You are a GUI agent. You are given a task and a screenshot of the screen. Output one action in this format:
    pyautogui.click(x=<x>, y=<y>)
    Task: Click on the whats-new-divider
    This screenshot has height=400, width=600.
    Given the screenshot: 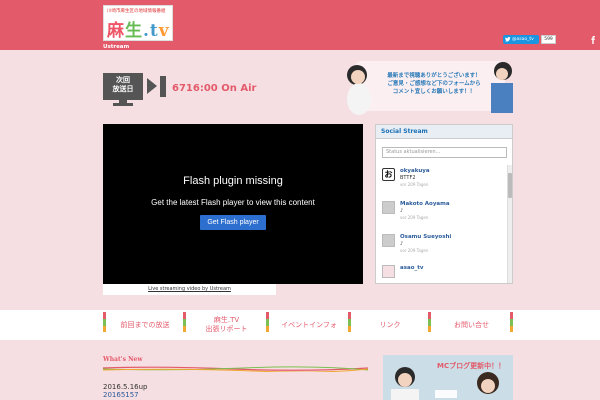 What is the action you would take?
    pyautogui.click(x=235, y=369)
    